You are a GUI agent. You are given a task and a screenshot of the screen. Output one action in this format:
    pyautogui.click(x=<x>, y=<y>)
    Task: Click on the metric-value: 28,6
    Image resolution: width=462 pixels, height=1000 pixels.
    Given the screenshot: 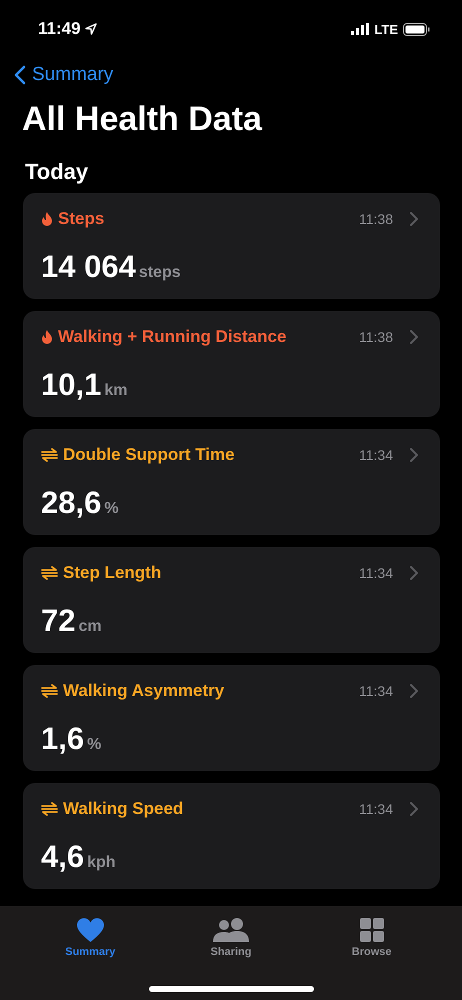 What is the action you would take?
    pyautogui.click(x=71, y=503)
    